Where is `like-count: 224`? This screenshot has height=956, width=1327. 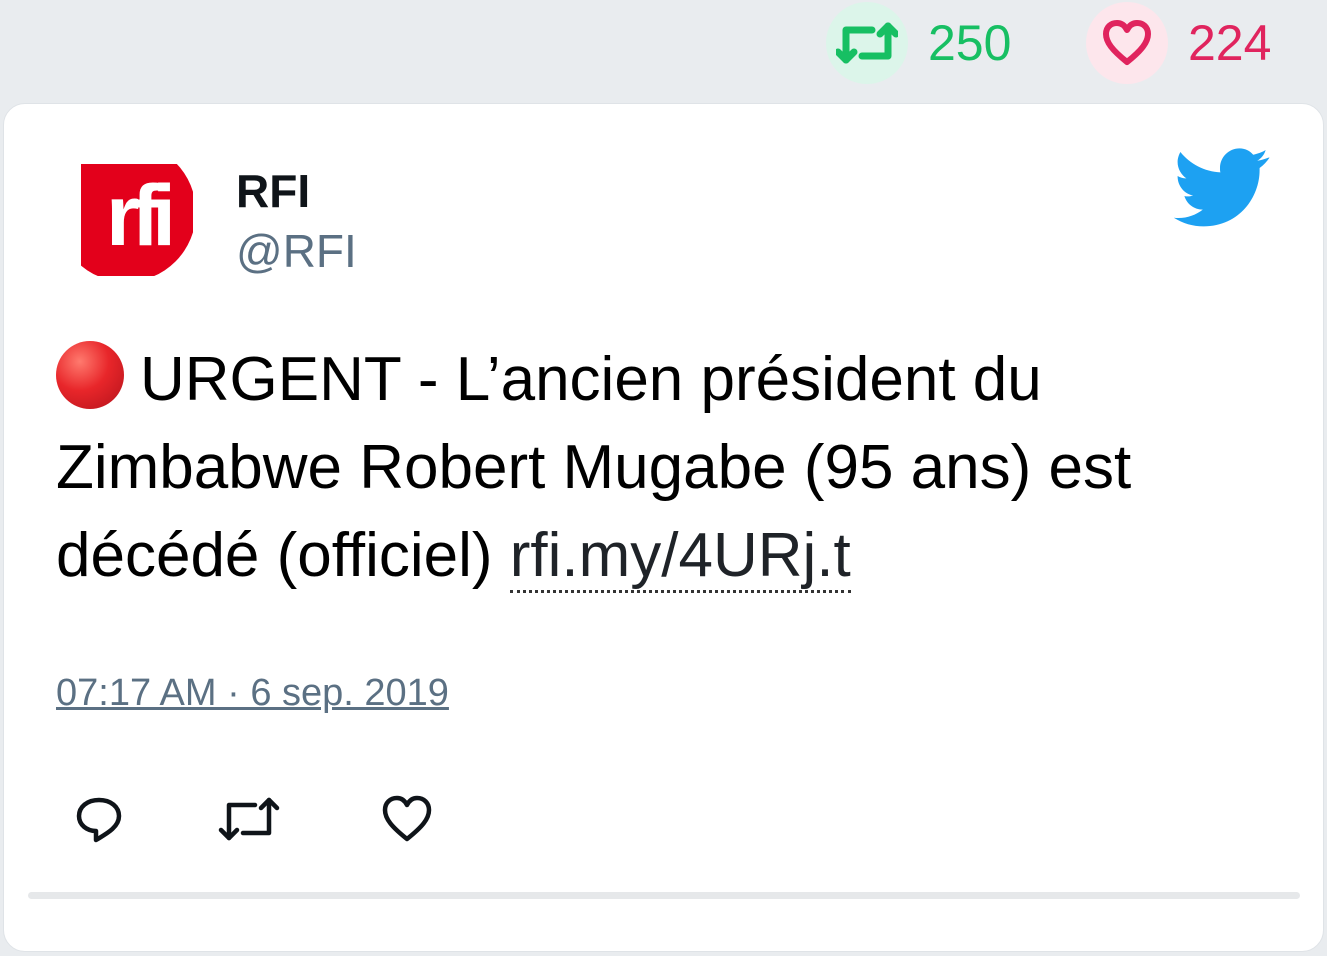
like-count: 224 is located at coordinates (1230, 43).